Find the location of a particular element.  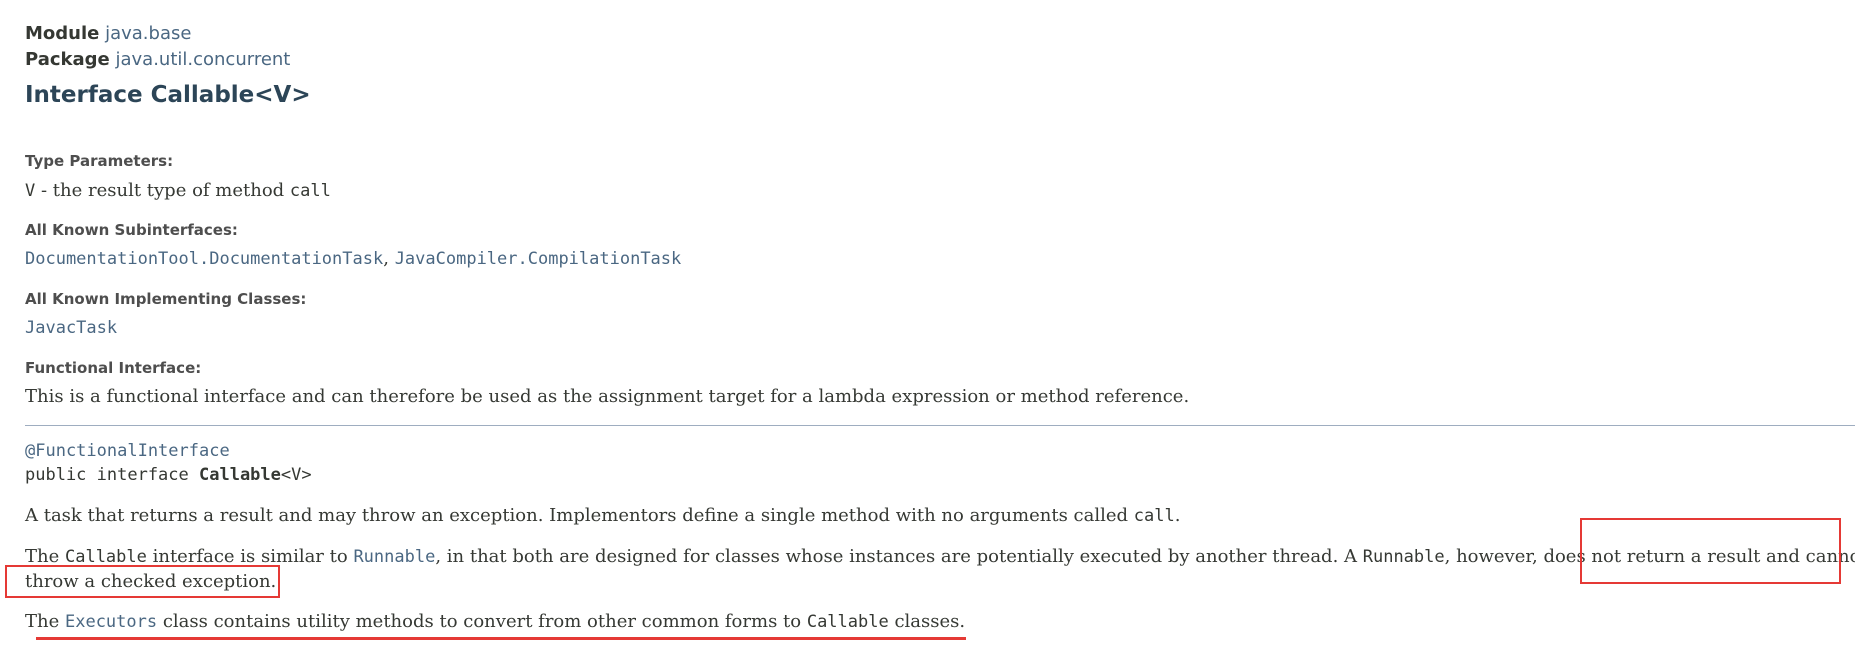

package-link: java.util.concurrent is located at coordinates (202, 59).